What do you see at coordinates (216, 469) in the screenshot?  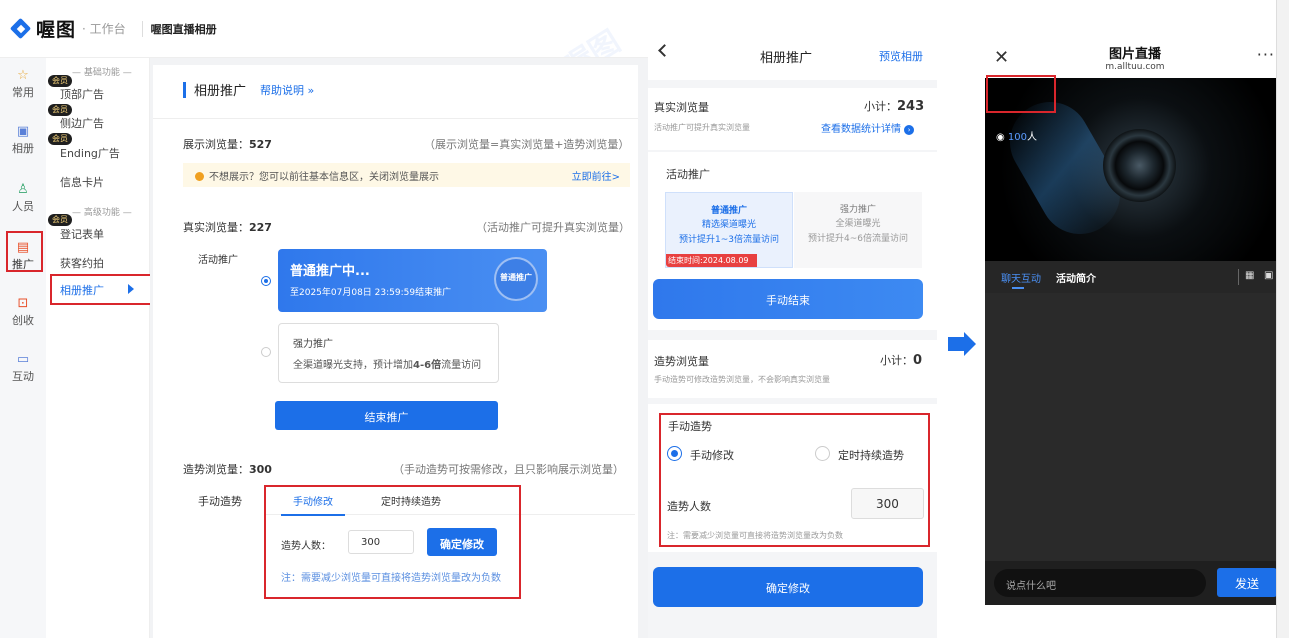 I see `hype-views-label: 造势浏览量：` at bounding box center [216, 469].